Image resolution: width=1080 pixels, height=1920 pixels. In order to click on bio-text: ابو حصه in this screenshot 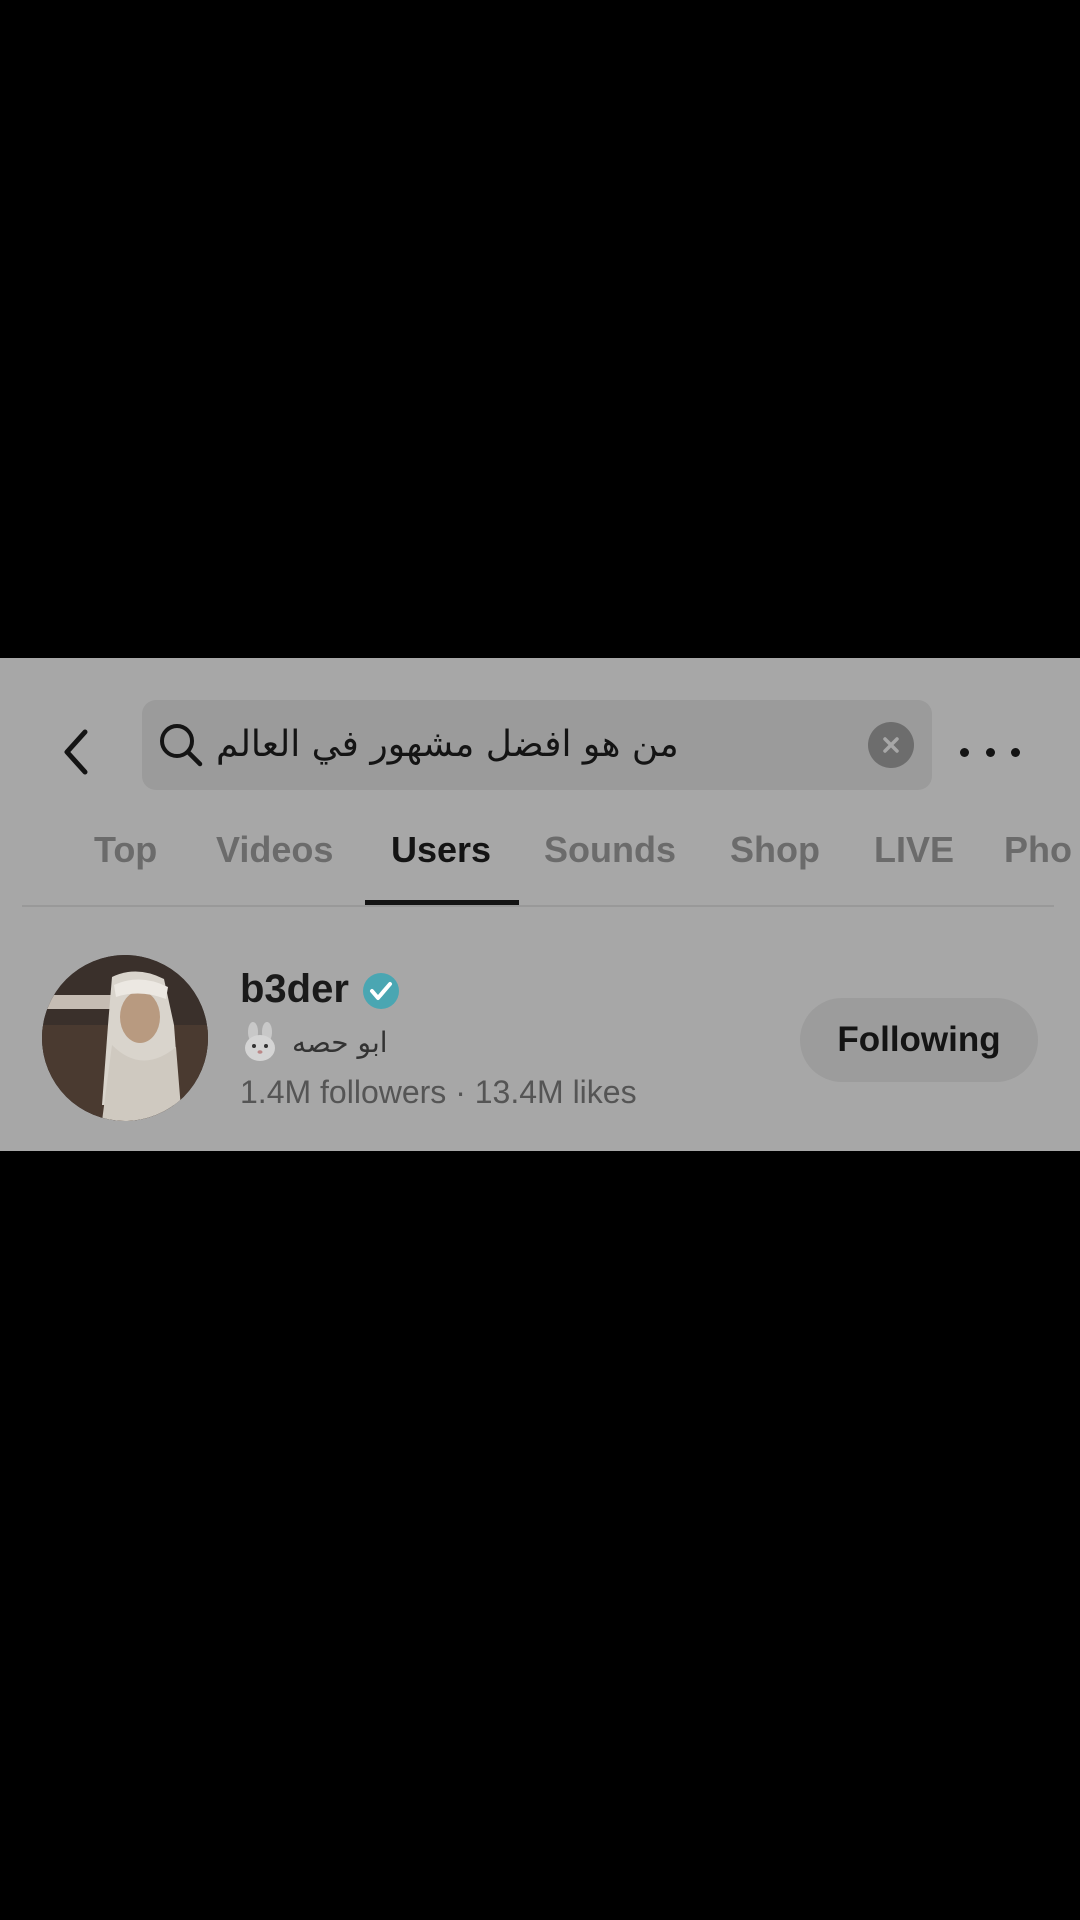, I will do `click(340, 1042)`.